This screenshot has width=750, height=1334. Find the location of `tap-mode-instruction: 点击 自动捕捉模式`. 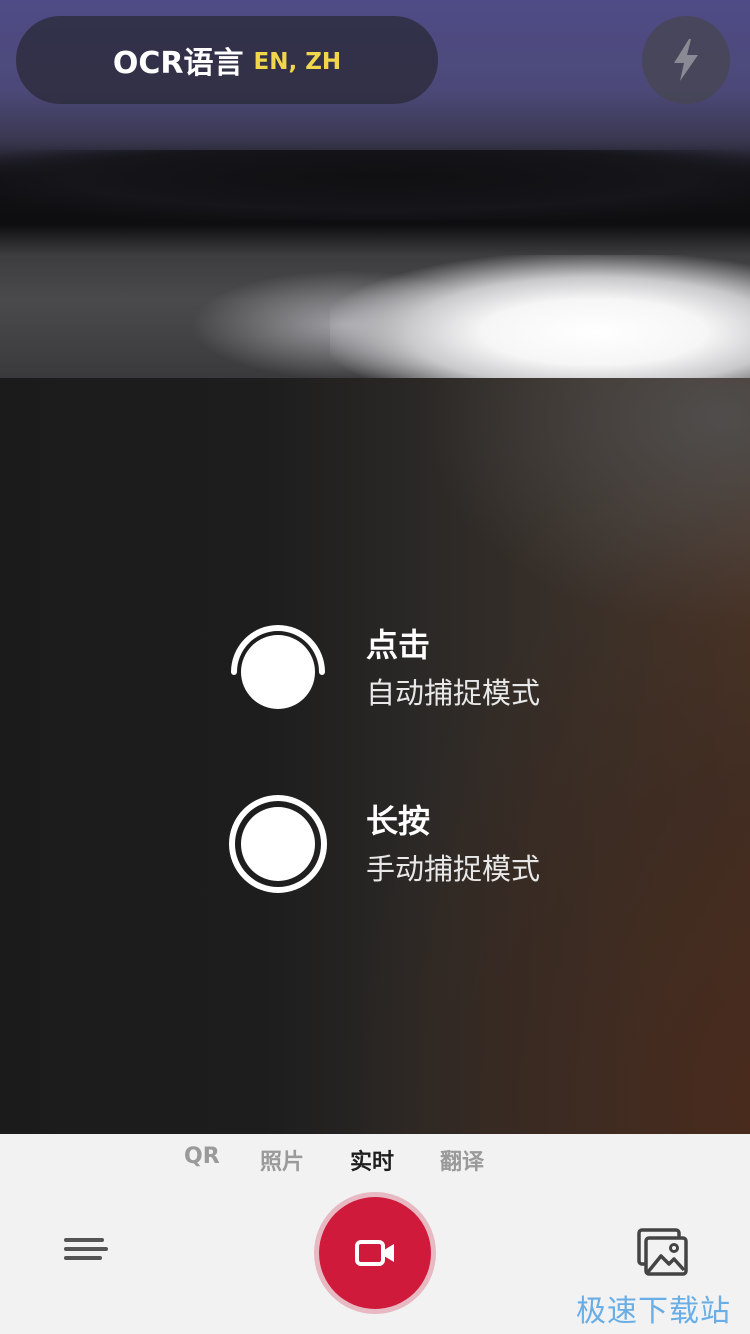

tap-mode-instruction: 点击 自动捕捉模式 is located at coordinates (383, 670).